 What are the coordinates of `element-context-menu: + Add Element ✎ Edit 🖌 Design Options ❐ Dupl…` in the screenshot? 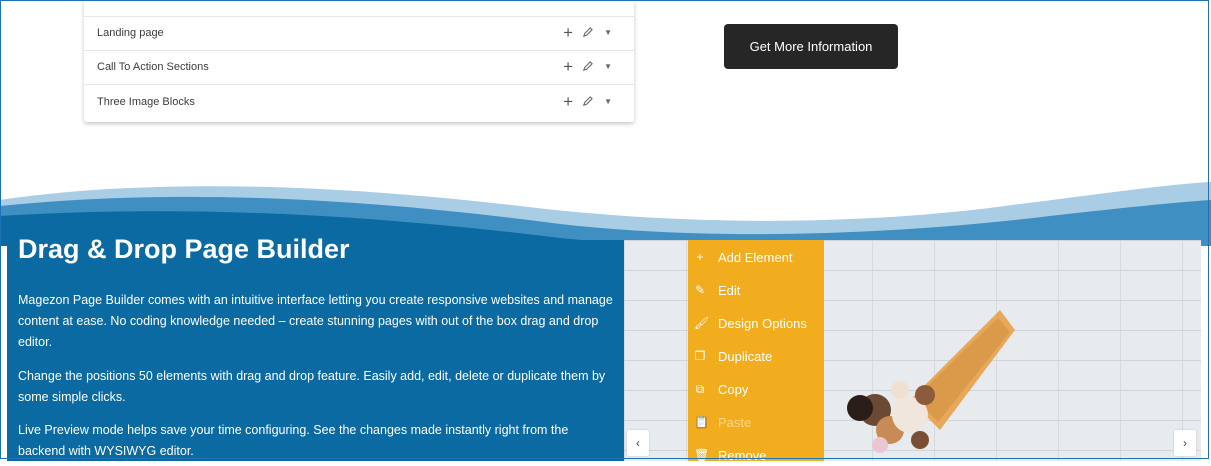 It's located at (756, 351).